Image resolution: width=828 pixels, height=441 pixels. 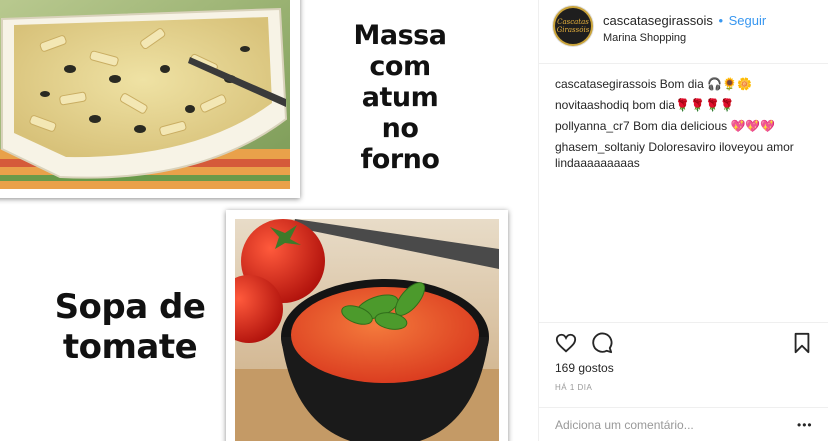 I want to click on location-link: Marina Shopping, so click(x=644, y=38).